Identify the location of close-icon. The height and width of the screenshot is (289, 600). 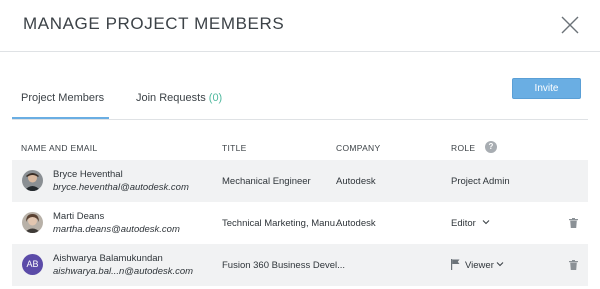
(570, 25).